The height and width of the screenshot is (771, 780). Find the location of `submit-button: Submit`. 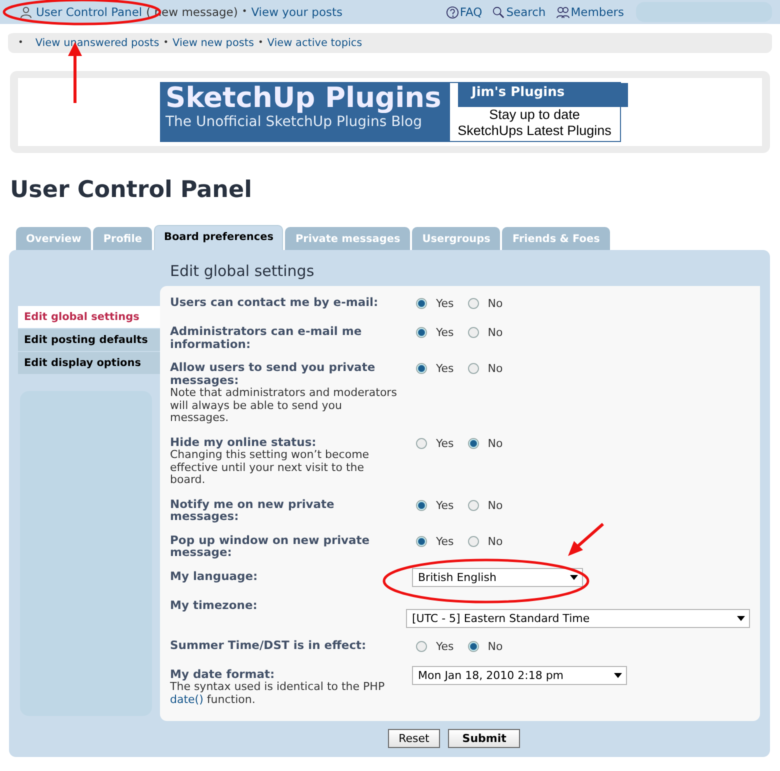

submit-button: Submit is located at coordinates (484, 738).